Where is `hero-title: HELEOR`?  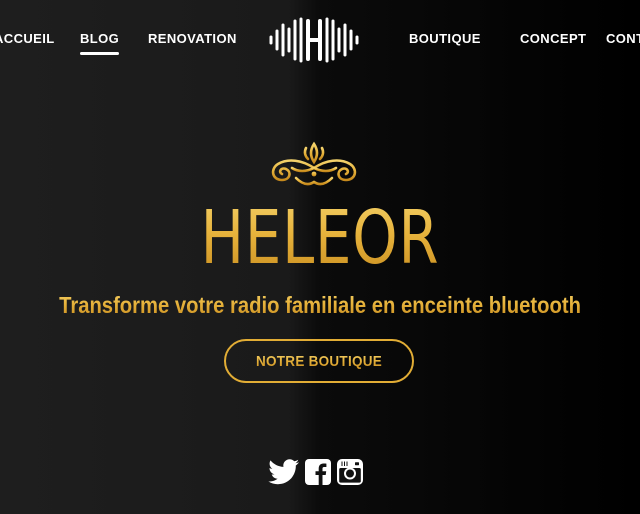 hero-title: HELEOR is located at coordinates (319, 238).